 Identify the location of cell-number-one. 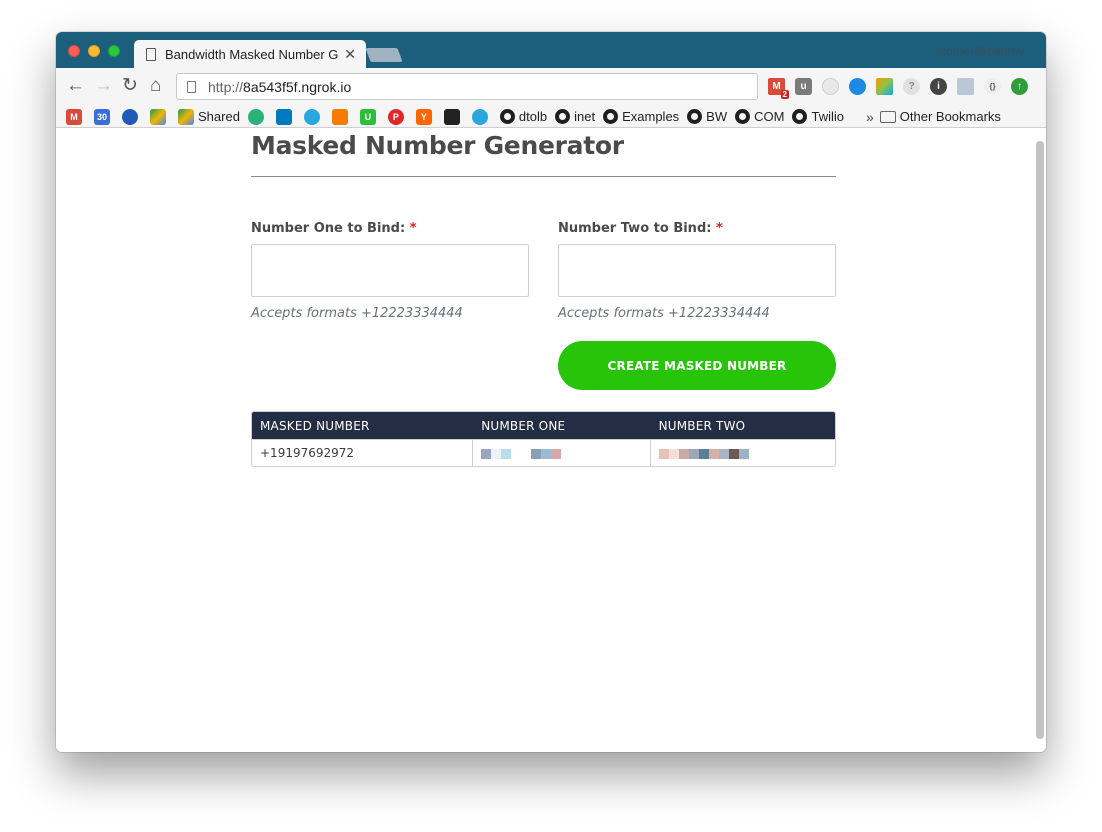
(561, 452).